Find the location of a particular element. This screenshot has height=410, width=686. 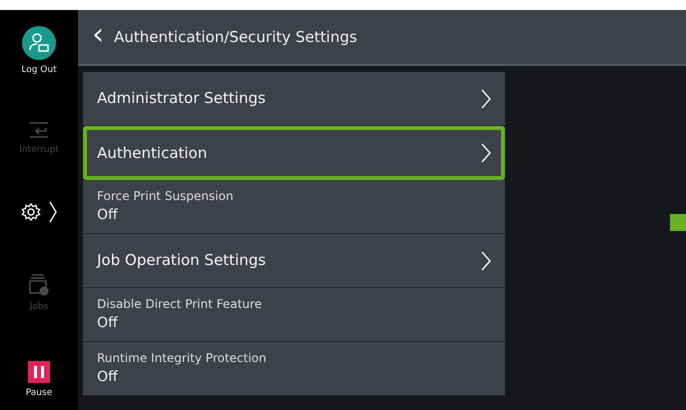

settings-item: Force Print Suspension Off is located at coordinates (294, 207).